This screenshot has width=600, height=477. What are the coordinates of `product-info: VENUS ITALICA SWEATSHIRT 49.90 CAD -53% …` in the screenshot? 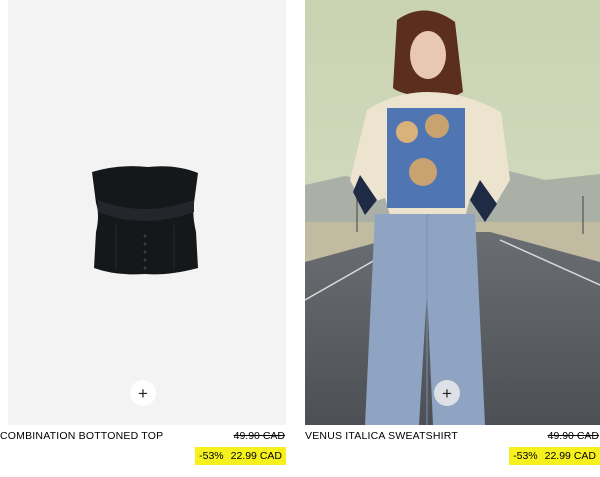 It's located at (452, 451).